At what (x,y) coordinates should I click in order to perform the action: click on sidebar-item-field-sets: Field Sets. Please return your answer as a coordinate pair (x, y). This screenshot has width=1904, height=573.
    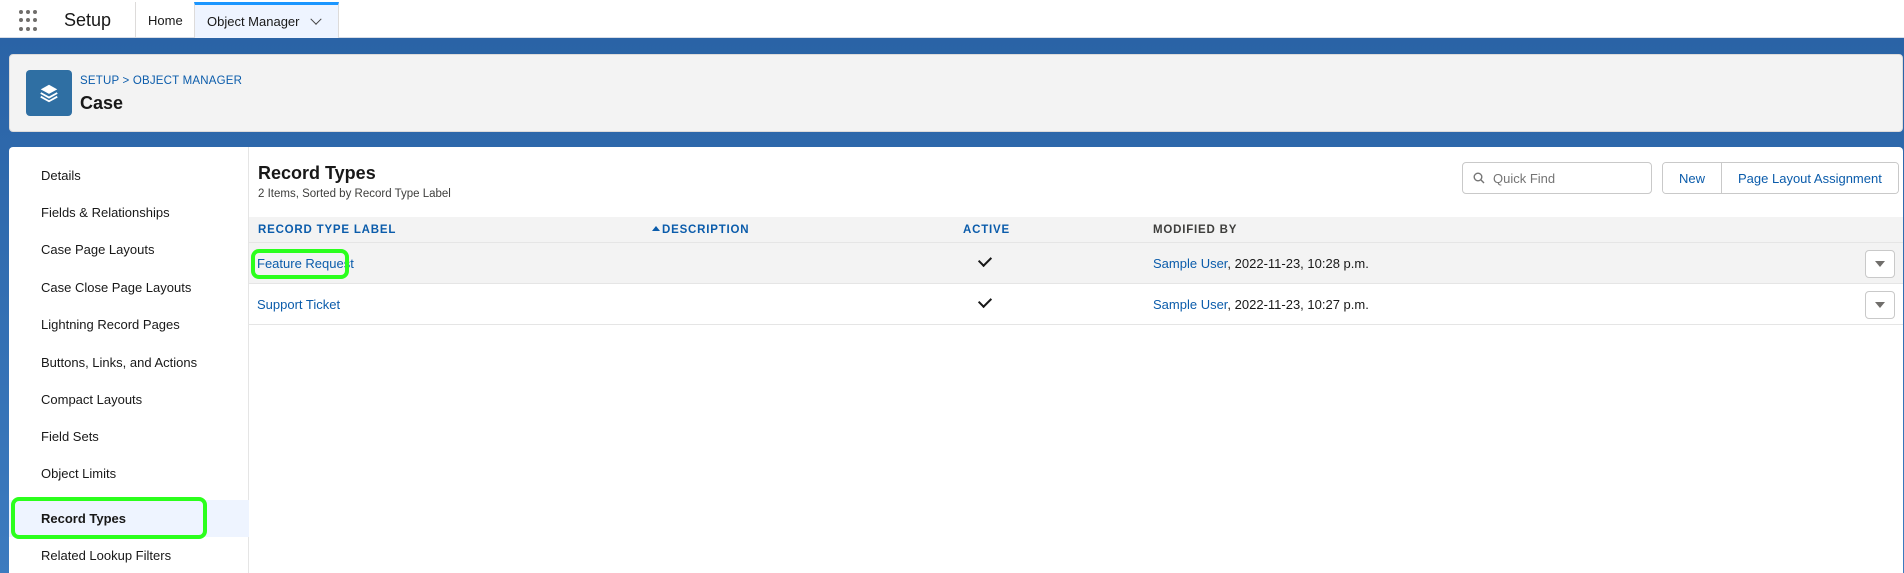
    Looking at the image, I should click on (129, 436).